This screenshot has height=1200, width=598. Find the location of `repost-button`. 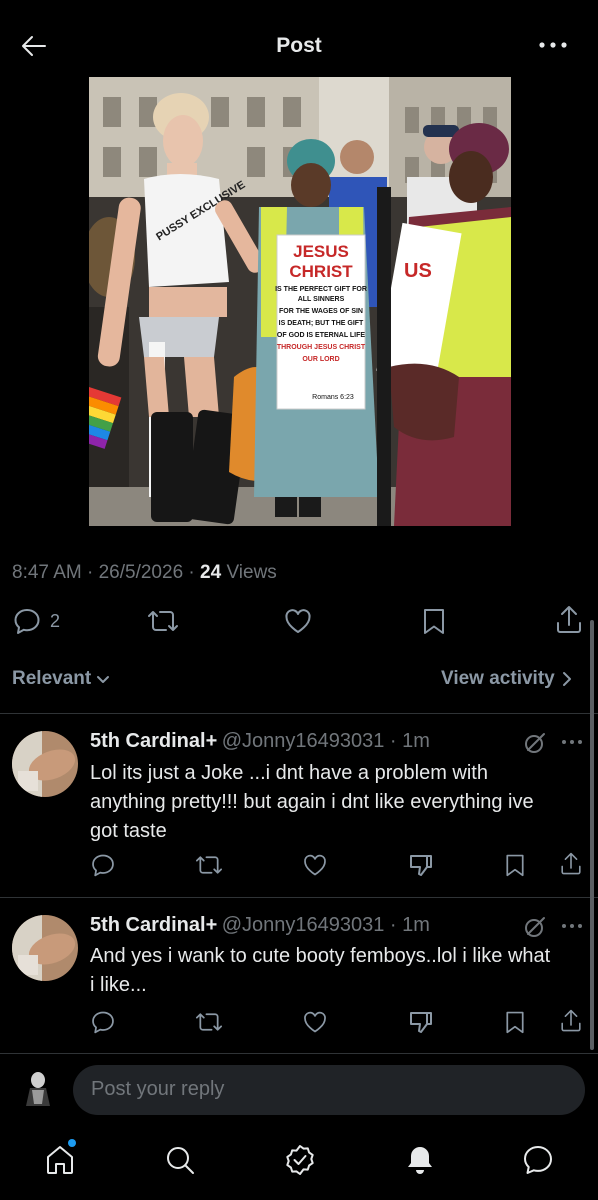

repost-button is located at coordinates (163, 621).